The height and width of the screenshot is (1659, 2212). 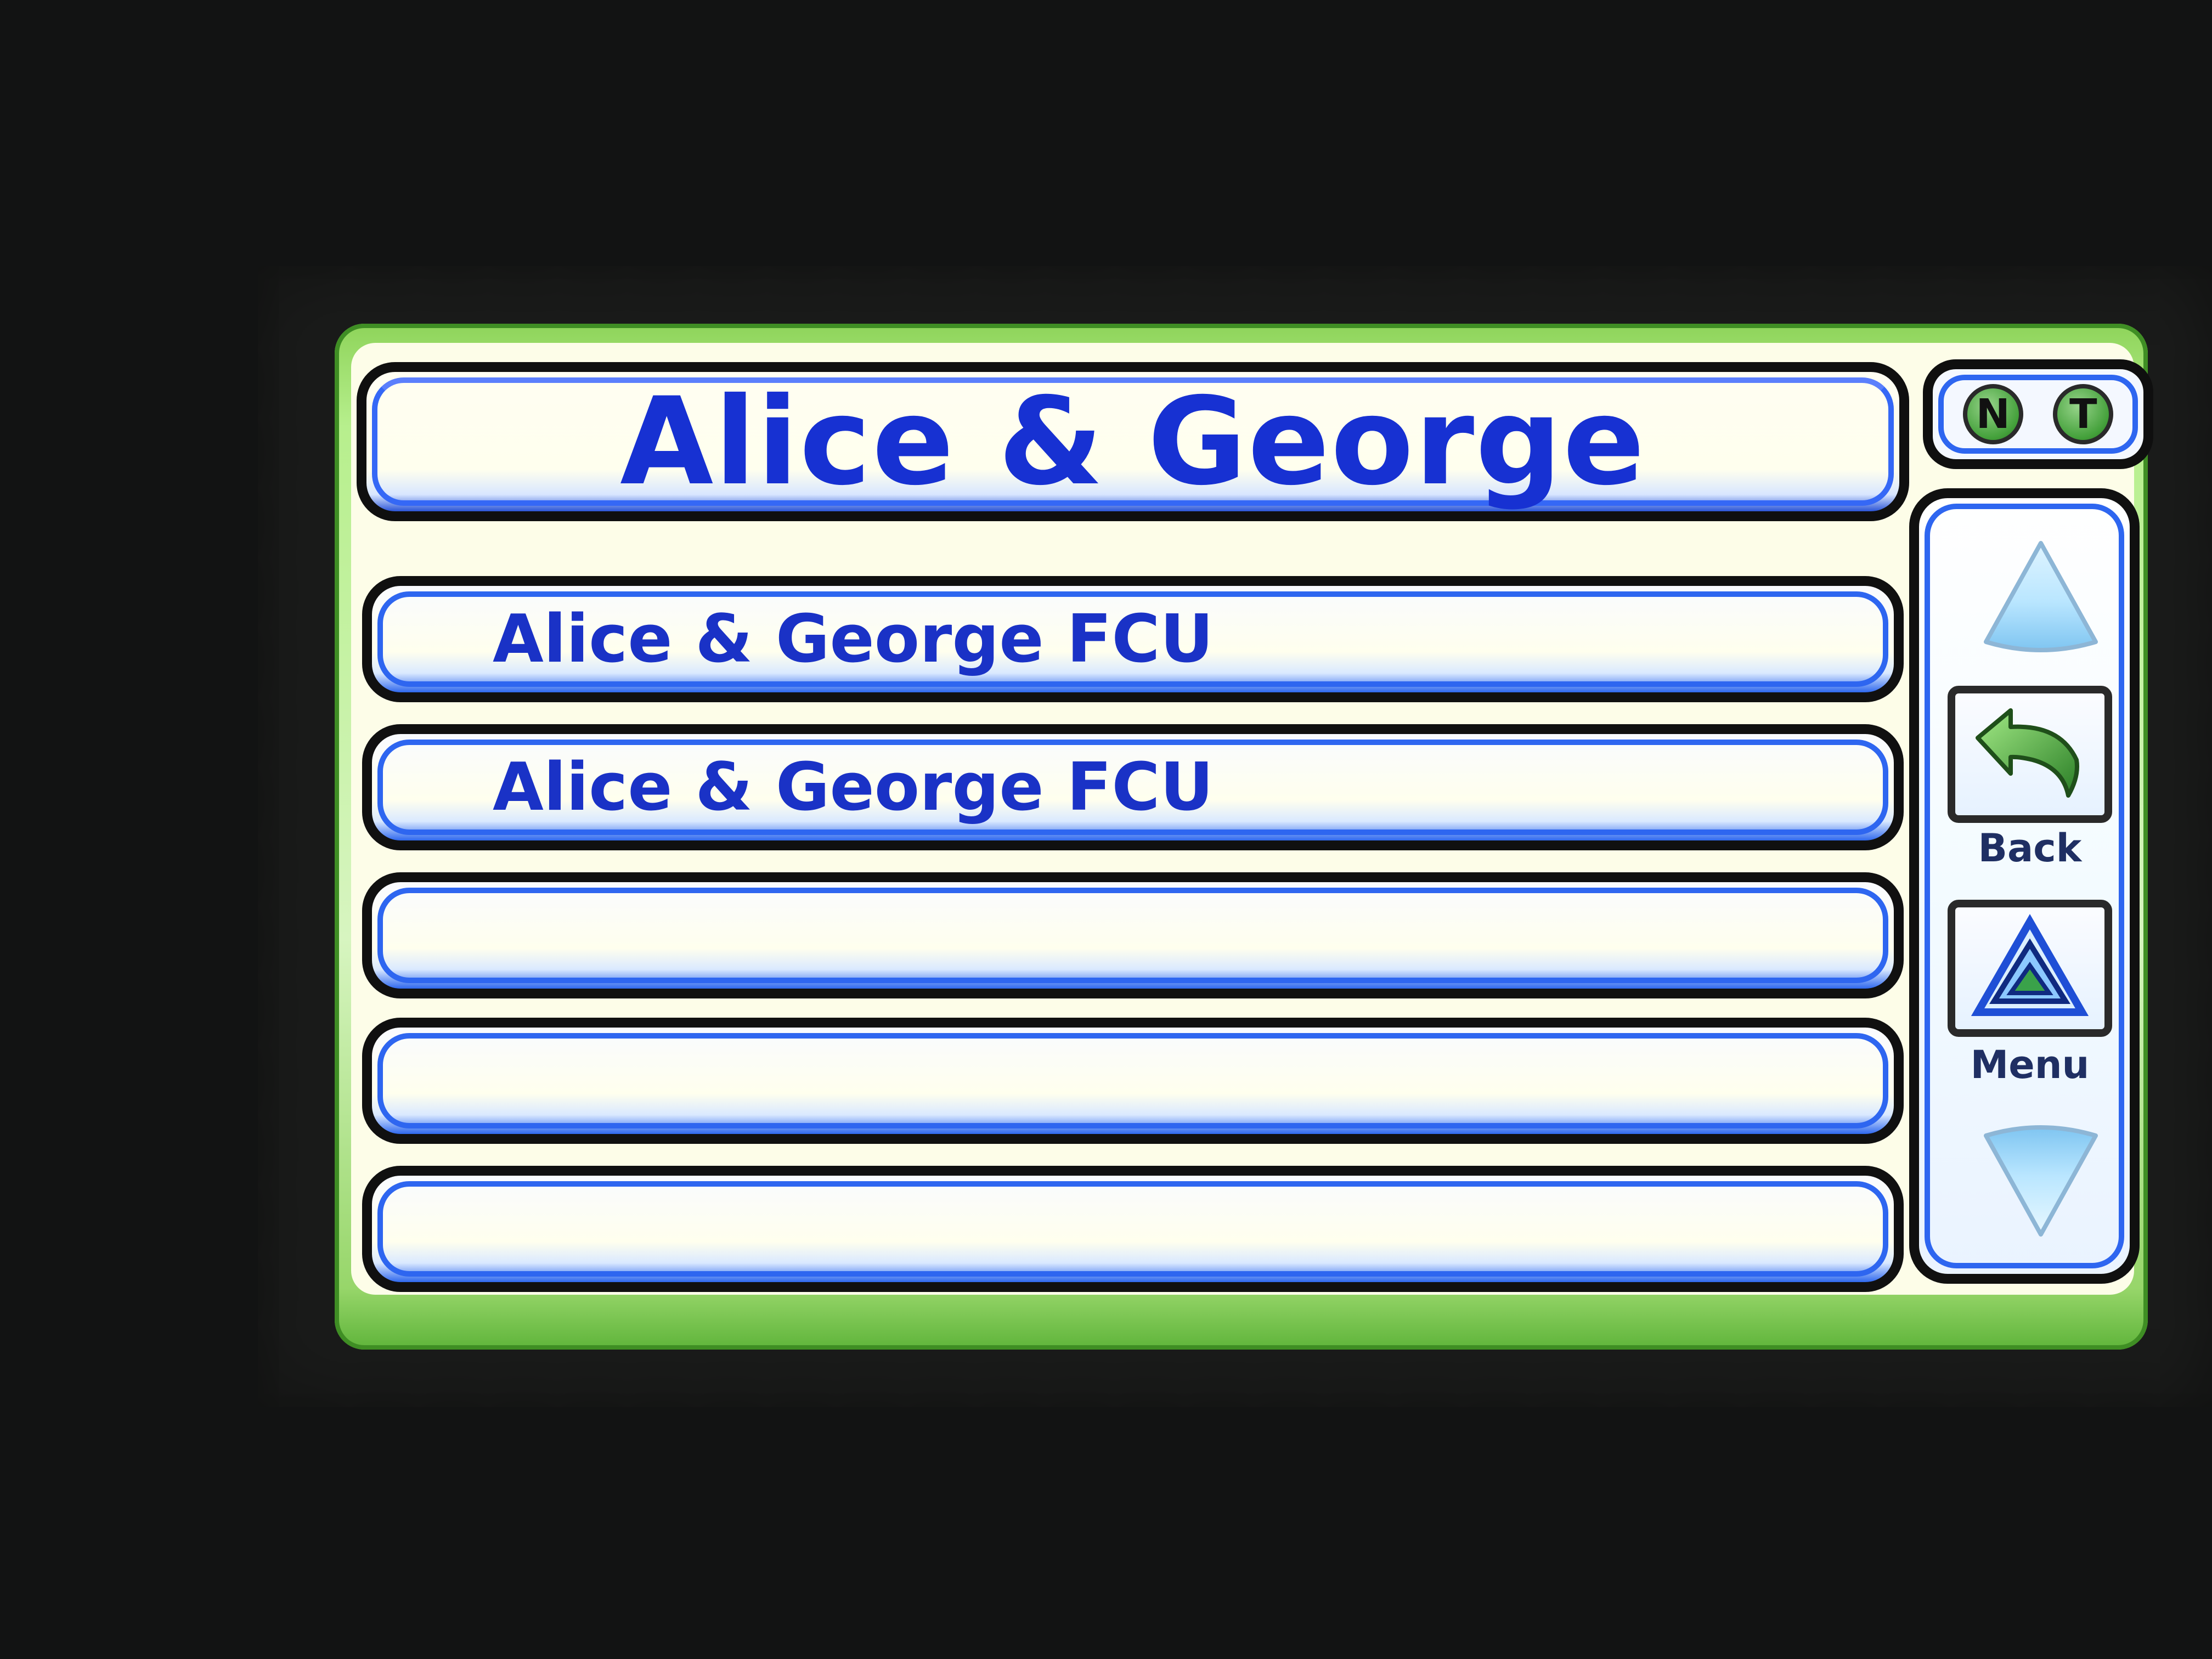 I want to click on menu-button, so click(x=2030, y=969).